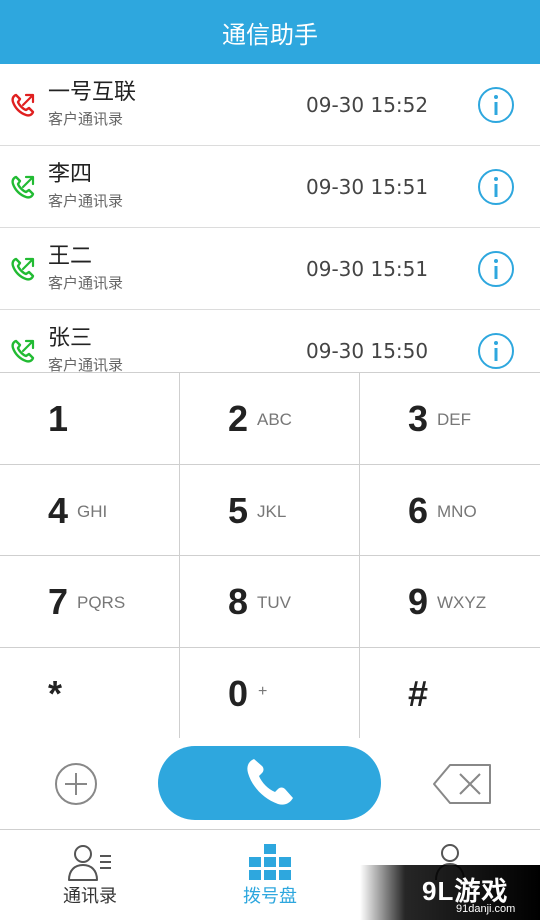 The image size is (540, 920). Describe the element at coordinates (58, 601) in the screenshot. I see `key-digit: 7` at that location.